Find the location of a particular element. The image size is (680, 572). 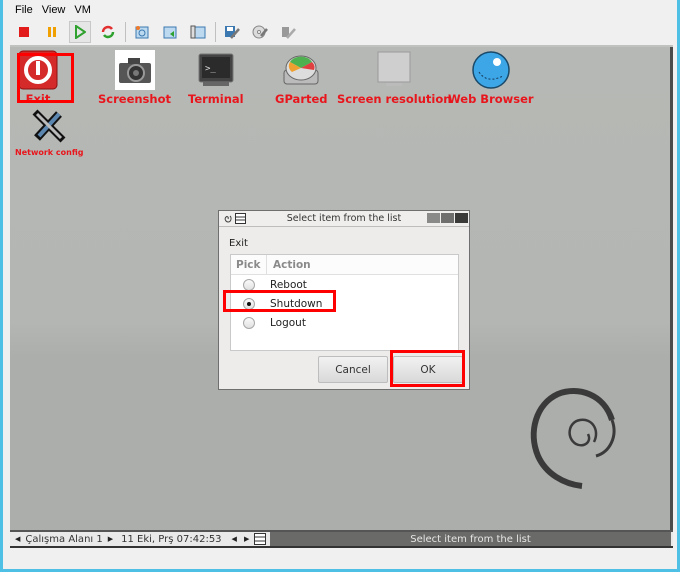

workspace-prev-icon: ◀ is located at coordinates (17, 539).